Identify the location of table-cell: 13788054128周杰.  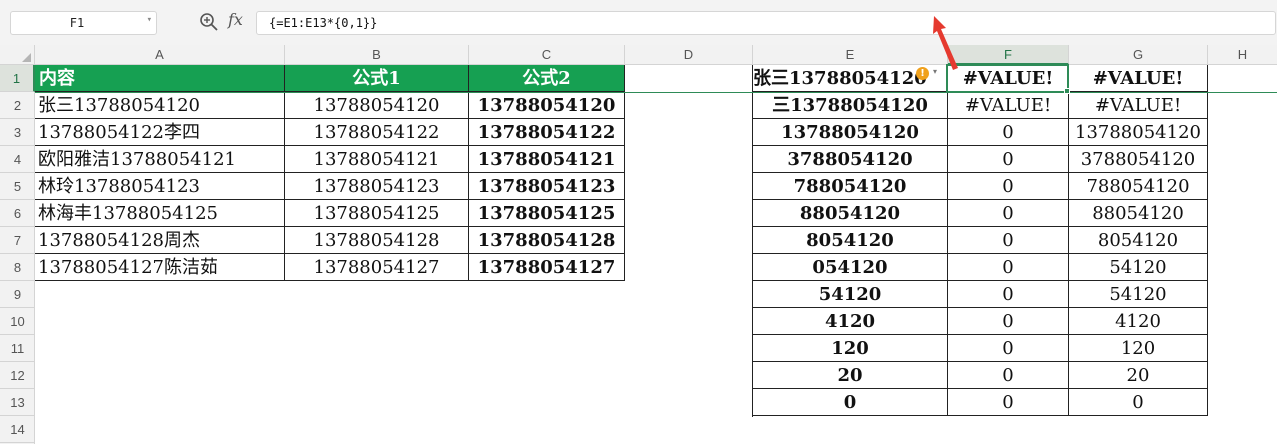
(160, 240).